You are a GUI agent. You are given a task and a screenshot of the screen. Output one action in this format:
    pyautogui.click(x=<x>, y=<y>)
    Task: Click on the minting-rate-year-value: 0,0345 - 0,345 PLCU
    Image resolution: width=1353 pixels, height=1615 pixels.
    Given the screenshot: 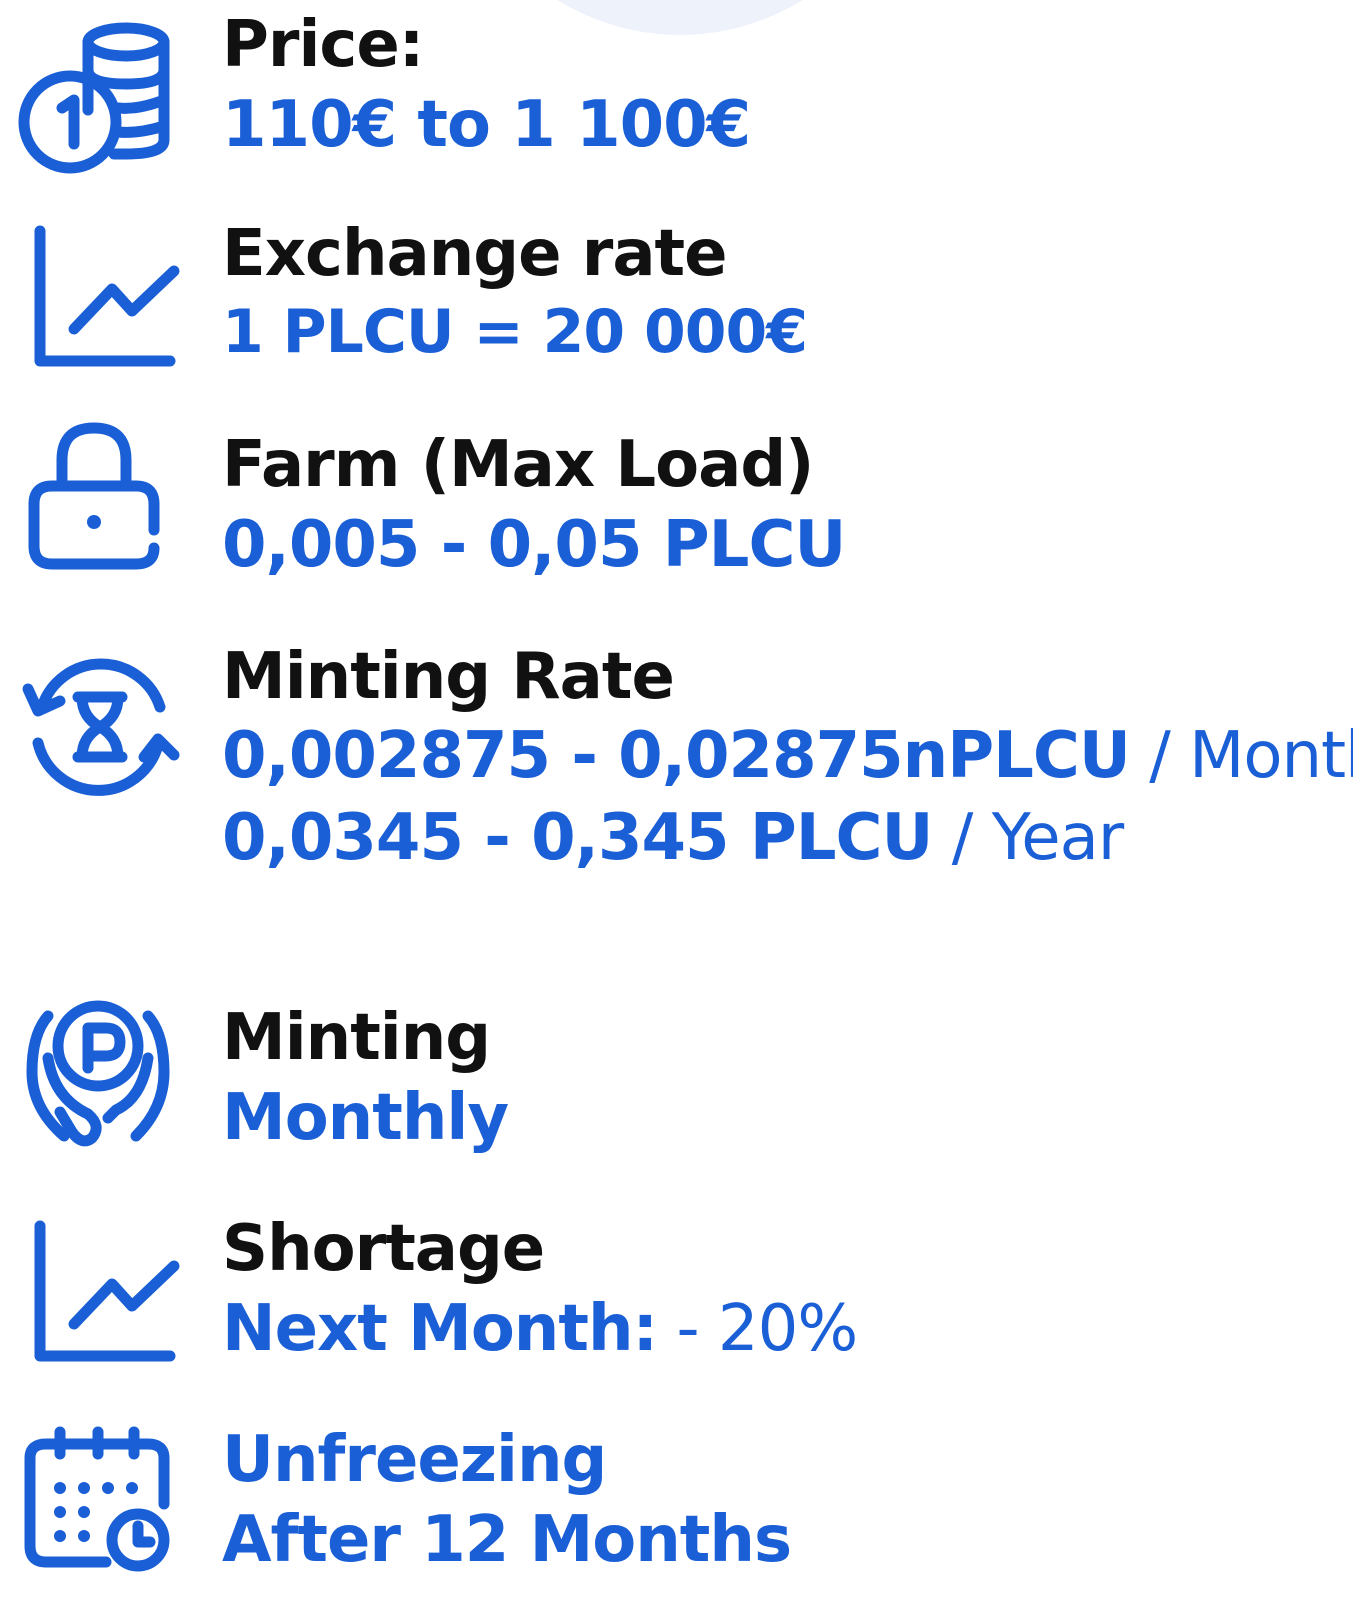 What is the action you would take?
    pyautogui.click(x=577, y=838)
    